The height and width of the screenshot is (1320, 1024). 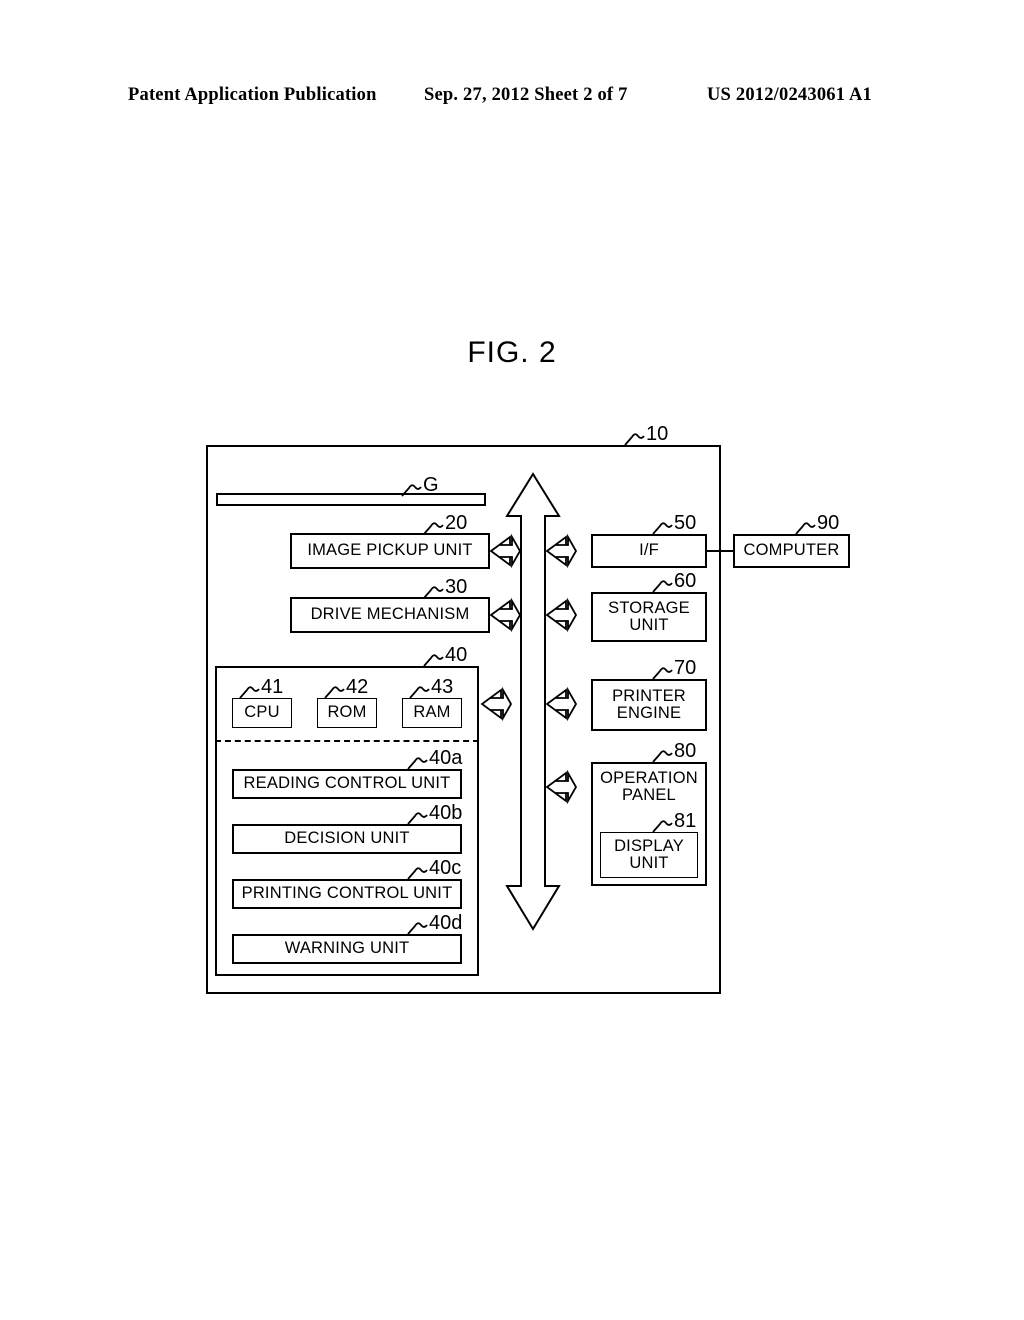 I want to click on block-printing-control-unit: PRINTING CONTROL UNIT, so click(x=347, y=894).